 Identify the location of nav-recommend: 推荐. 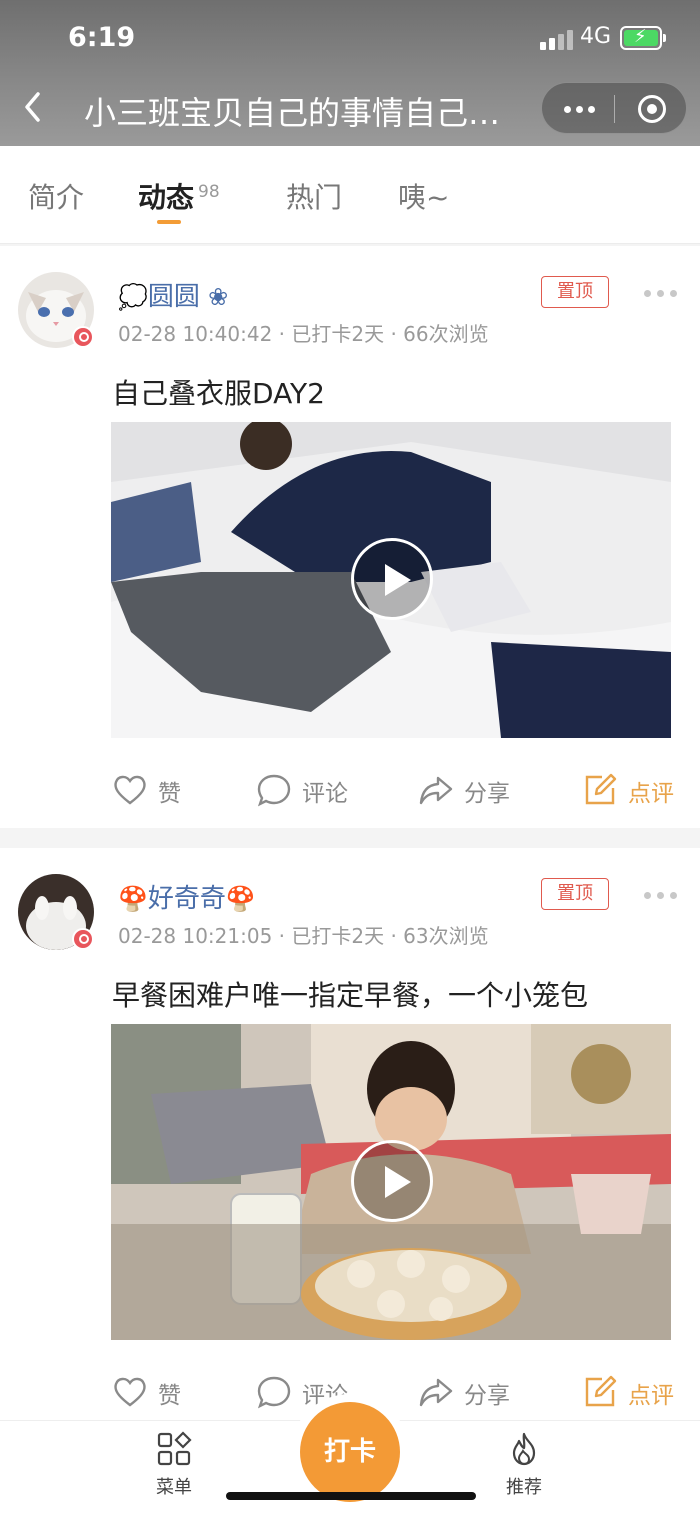
(524, 1465).